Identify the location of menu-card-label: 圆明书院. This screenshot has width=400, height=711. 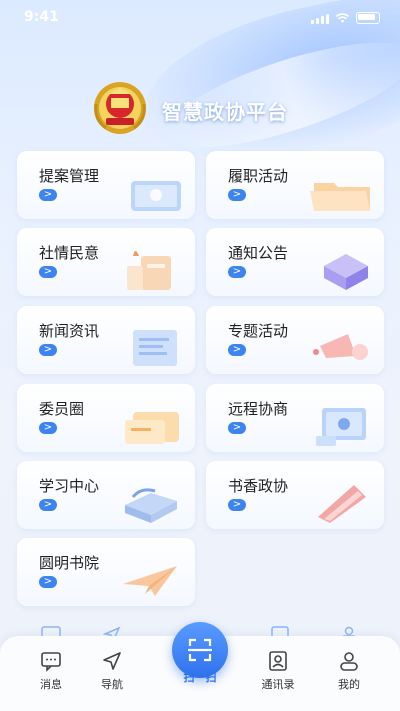
(69, 563).